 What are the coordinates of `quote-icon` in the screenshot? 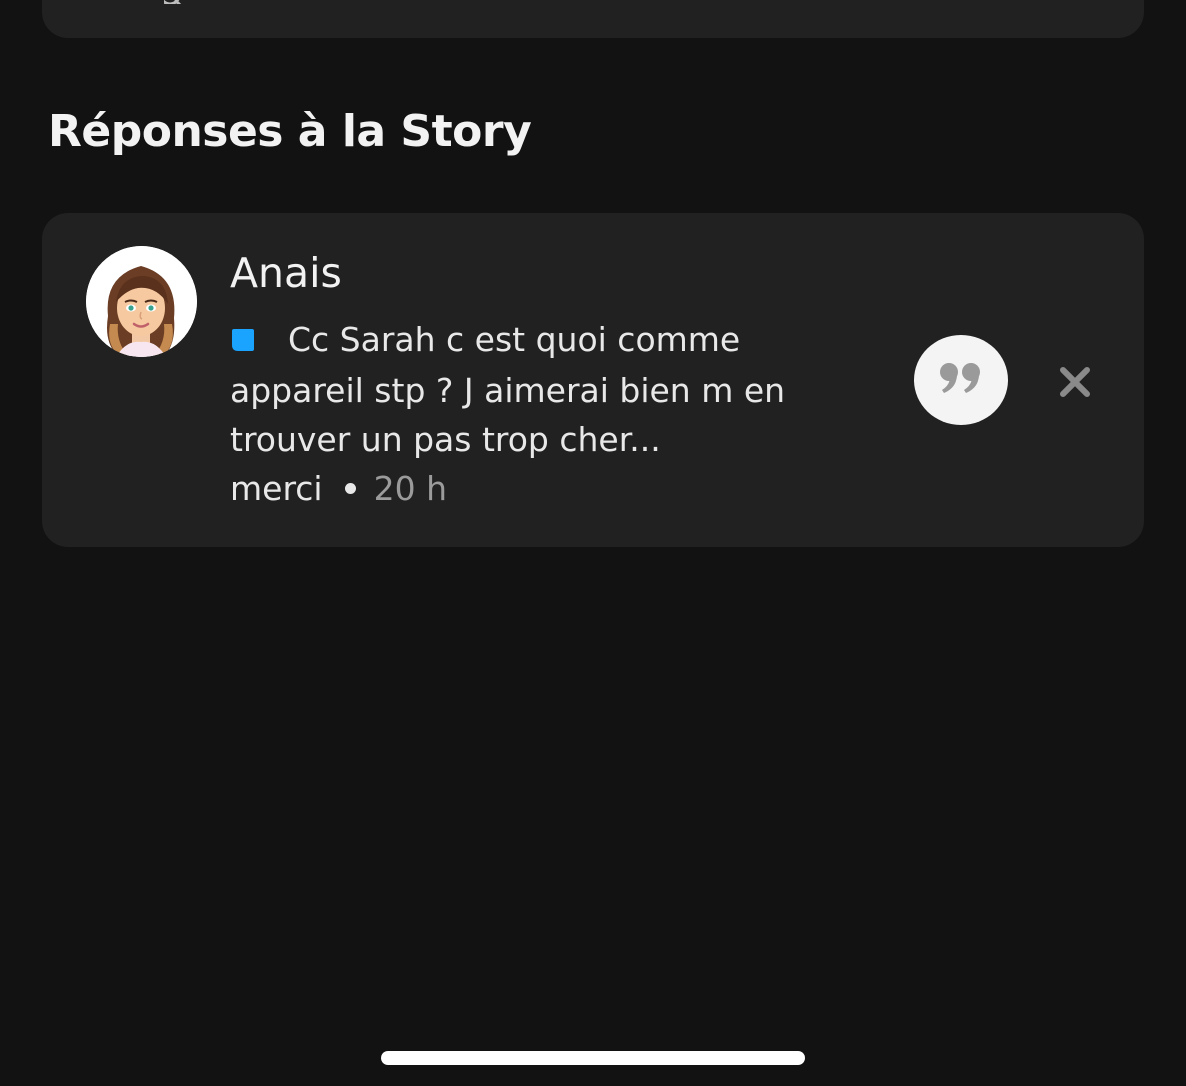 It's located at (961, 380).